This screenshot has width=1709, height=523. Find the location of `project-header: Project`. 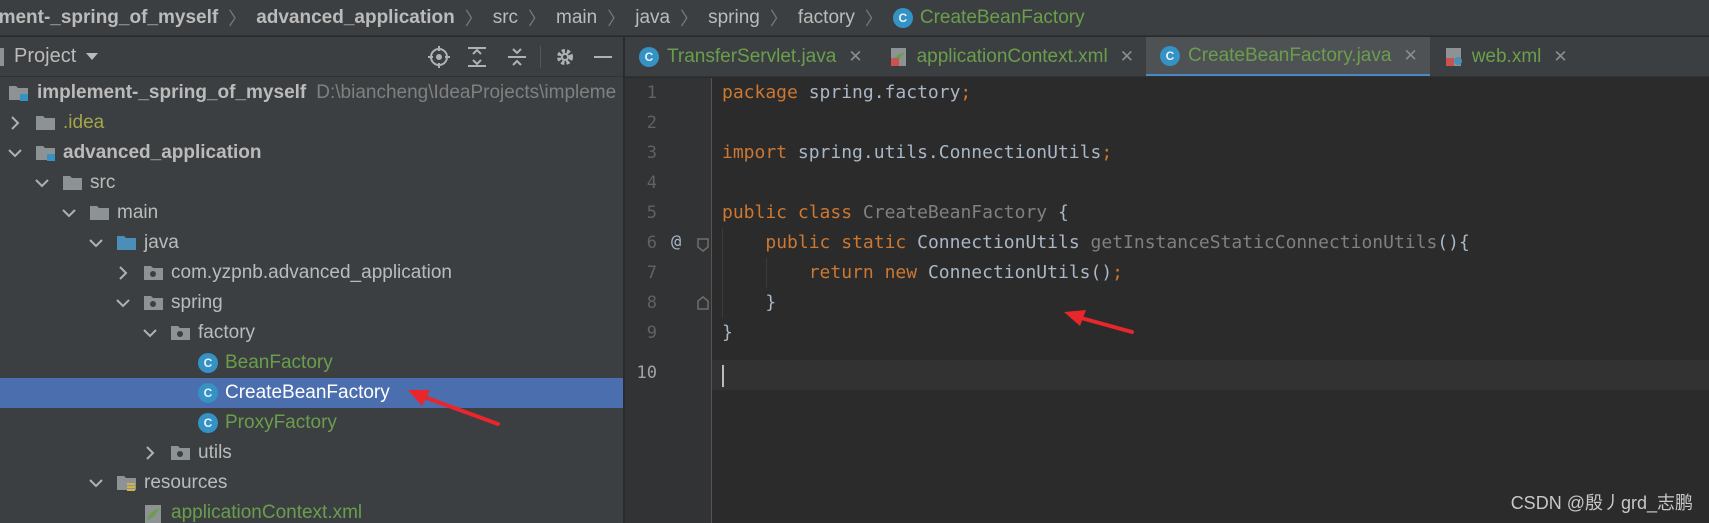

project-header: Project is located at coordinates (311, 57).